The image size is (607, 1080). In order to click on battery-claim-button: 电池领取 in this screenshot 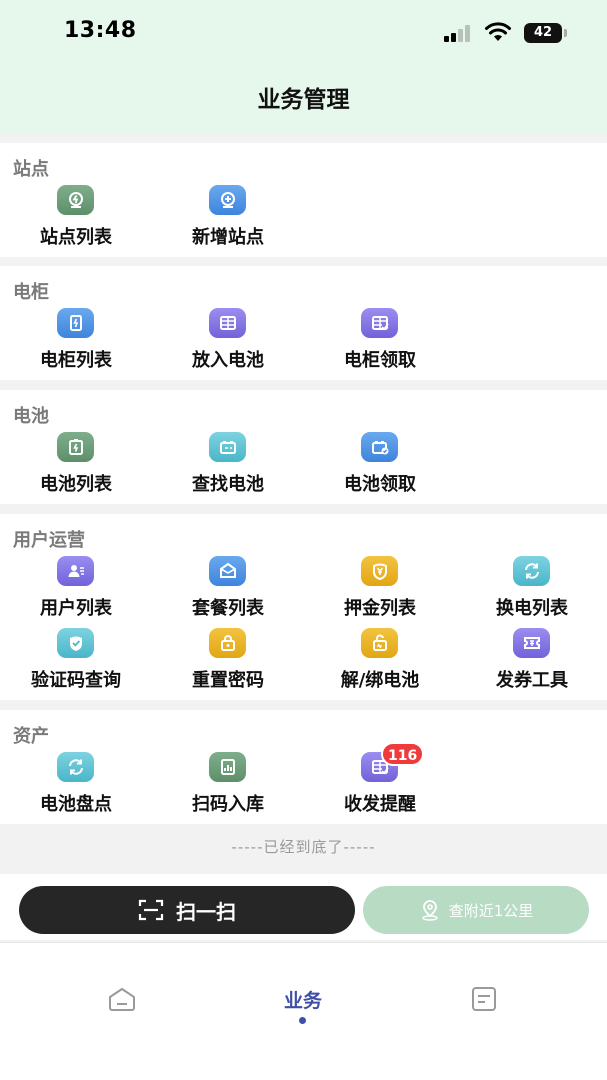, I will do `click(380, 468)`.